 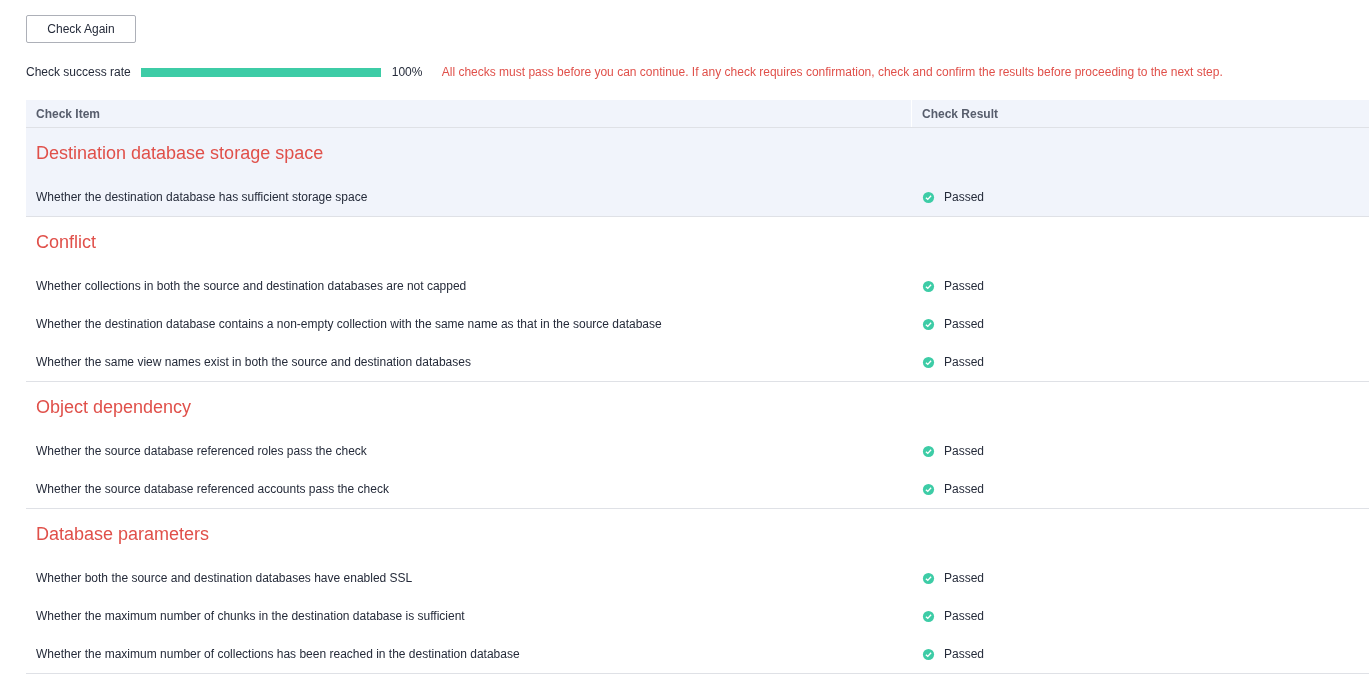 I want to click on column-header: Check Item, so click(x=68, y=113).